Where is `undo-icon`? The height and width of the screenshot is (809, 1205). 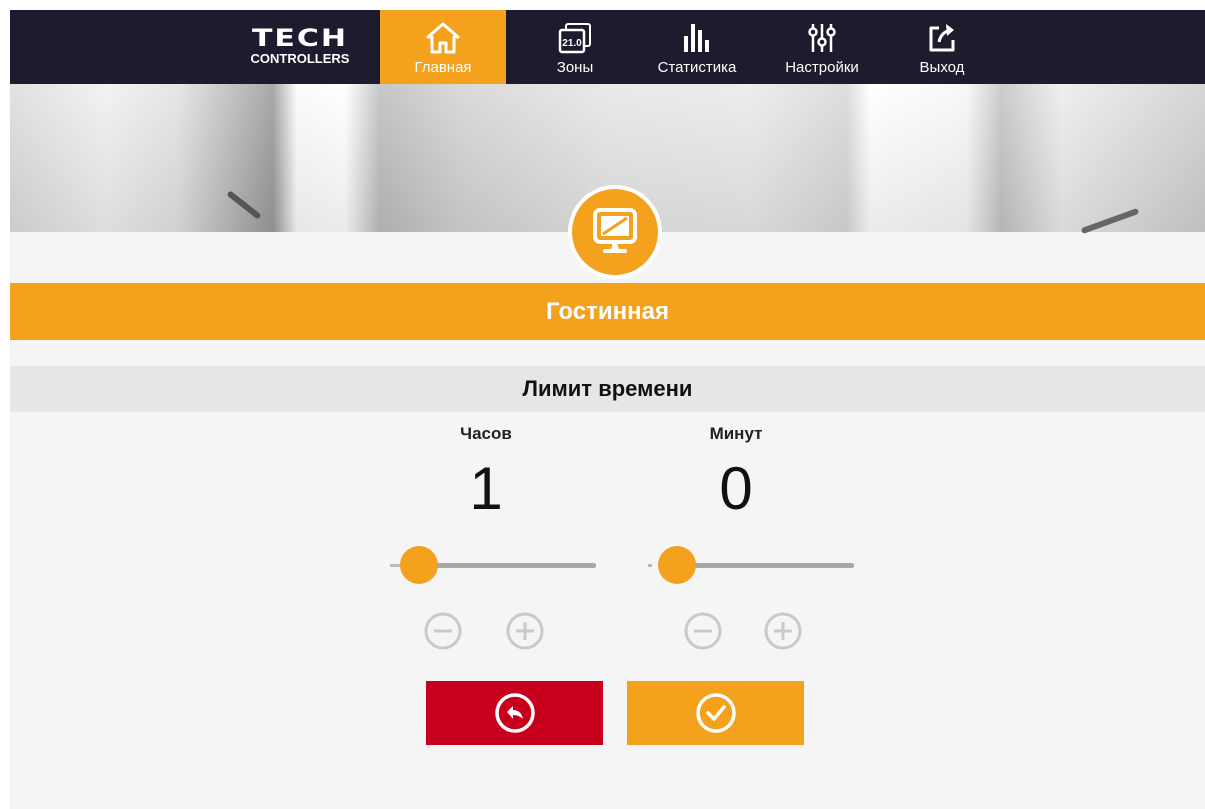 undo-icon is located at coordinates (514, 713).